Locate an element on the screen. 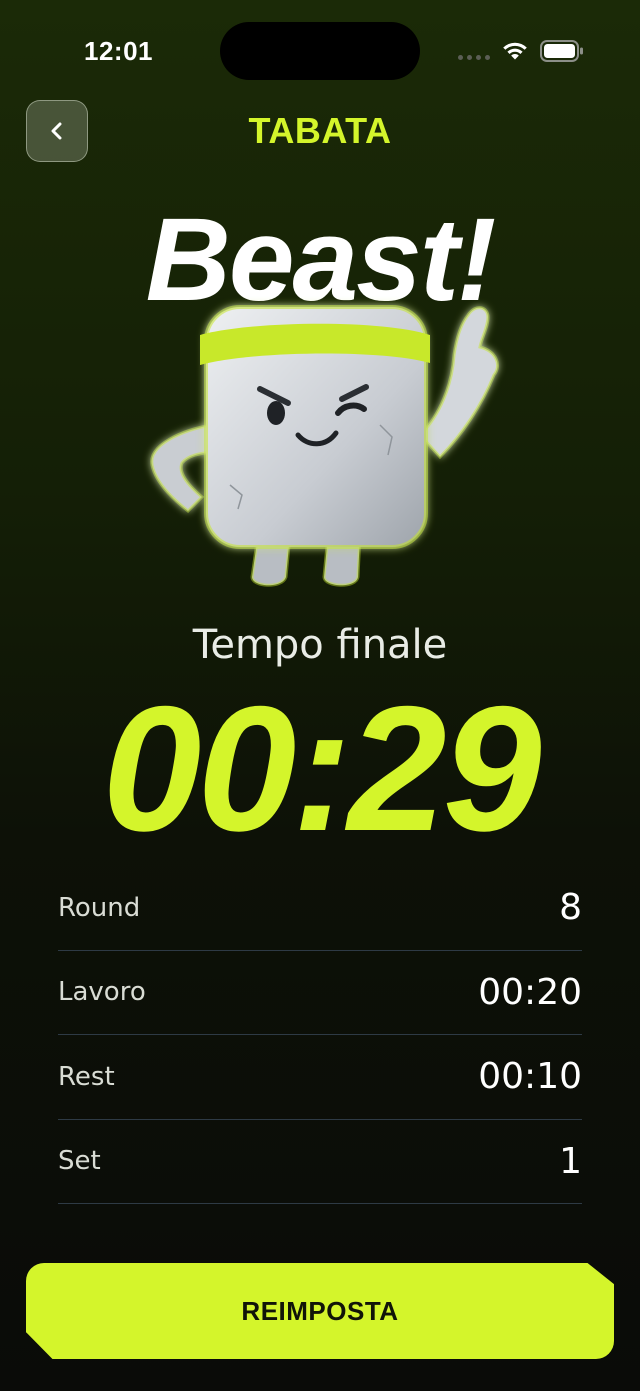  mascot-illustration is located at coordinates (324, 446).